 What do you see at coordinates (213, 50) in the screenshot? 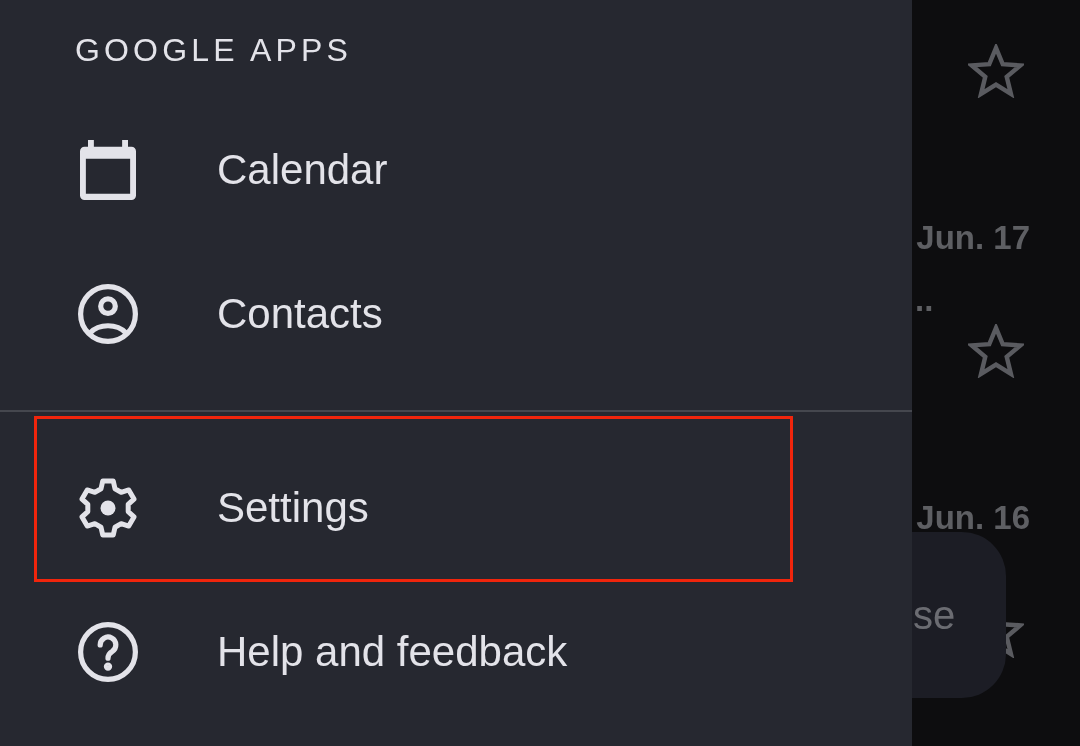
I see `section-heading: GOOGLE APPS` at bounding box center [213, 50].